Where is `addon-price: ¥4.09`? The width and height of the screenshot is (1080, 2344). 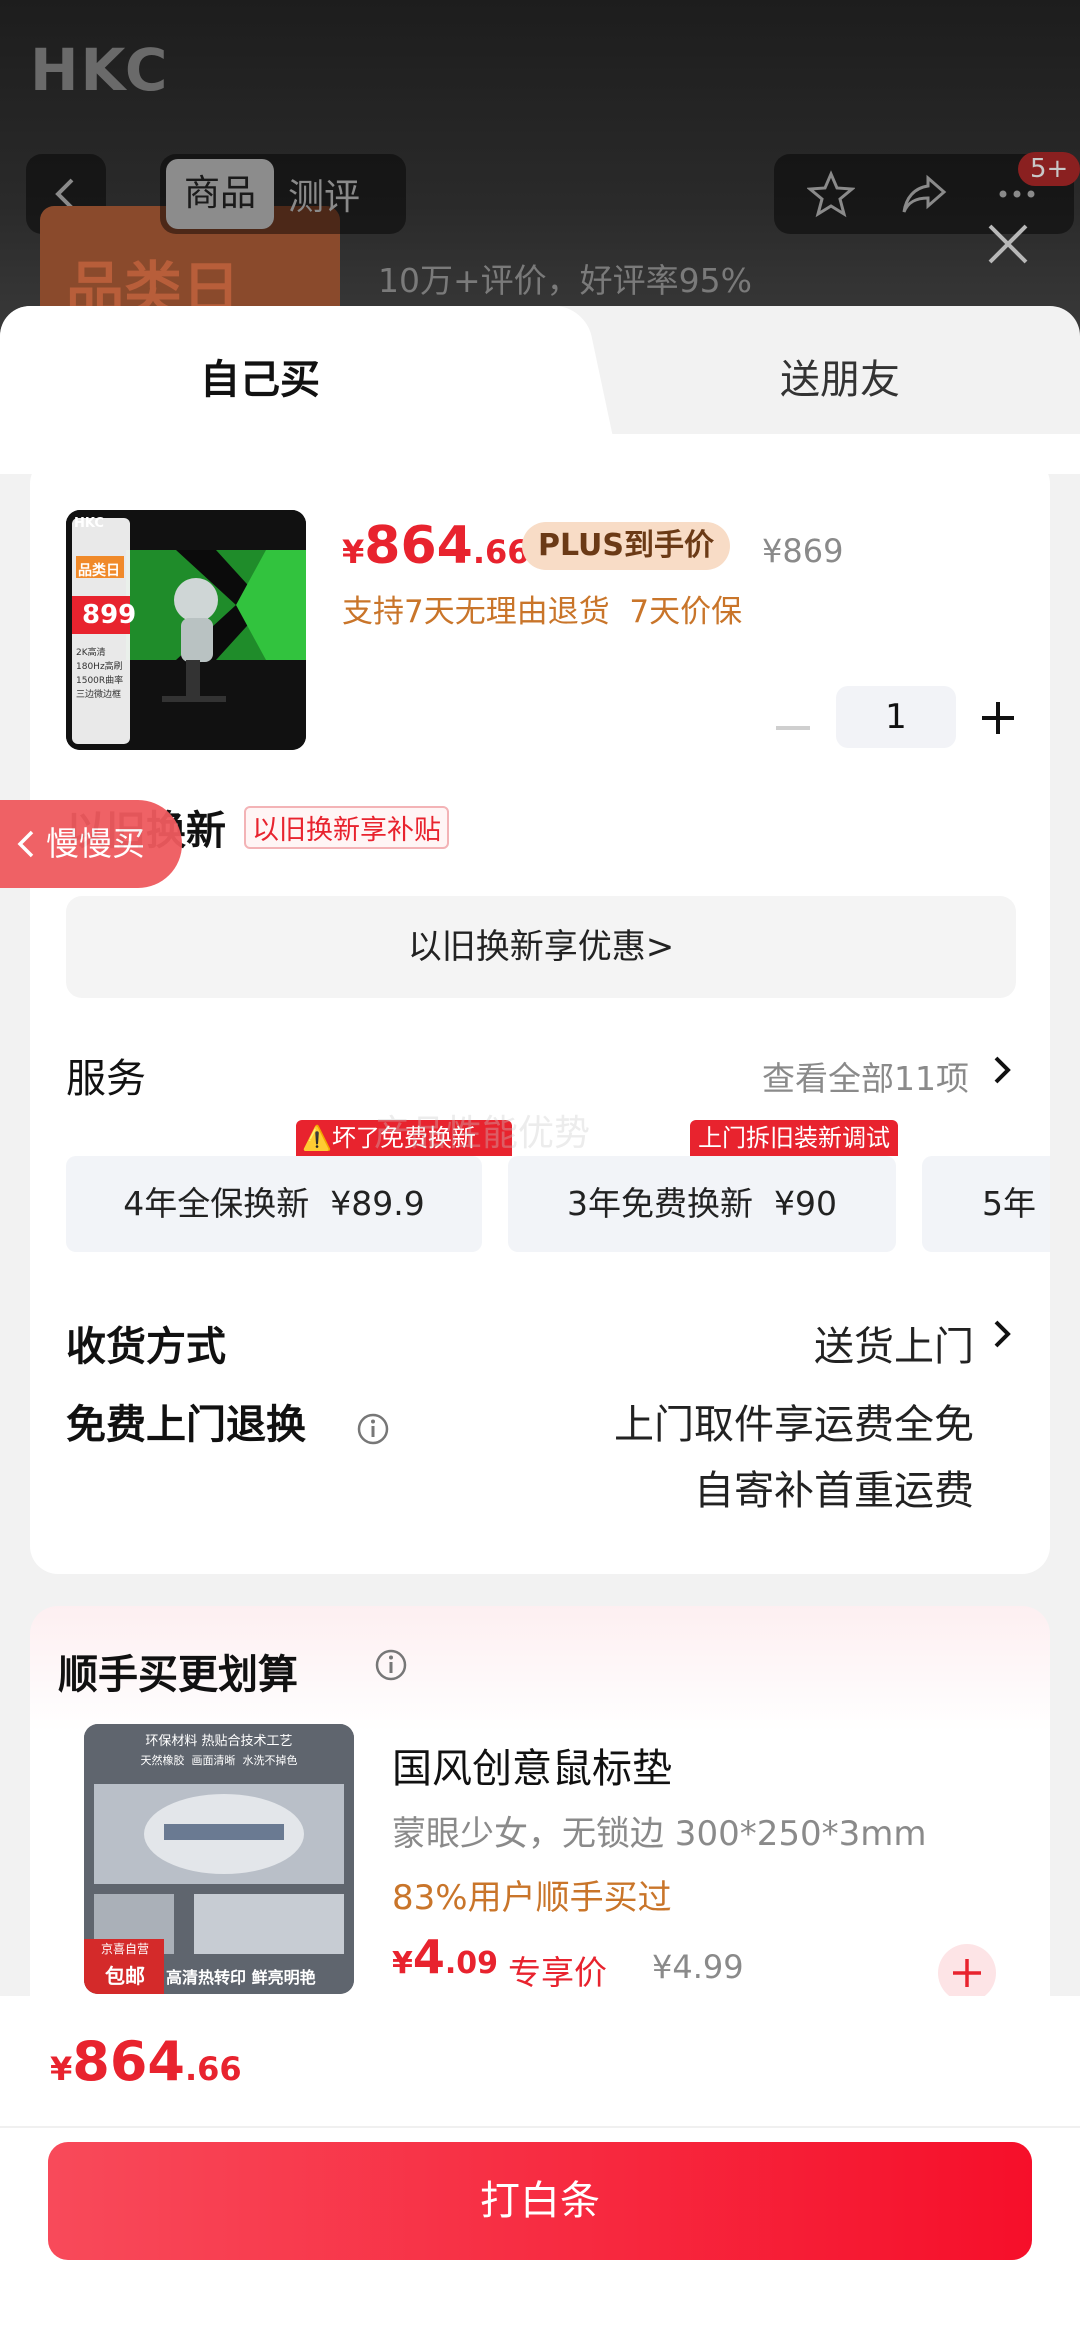 addon-price: ¥4.09 is located at coordinates (445, 1957).